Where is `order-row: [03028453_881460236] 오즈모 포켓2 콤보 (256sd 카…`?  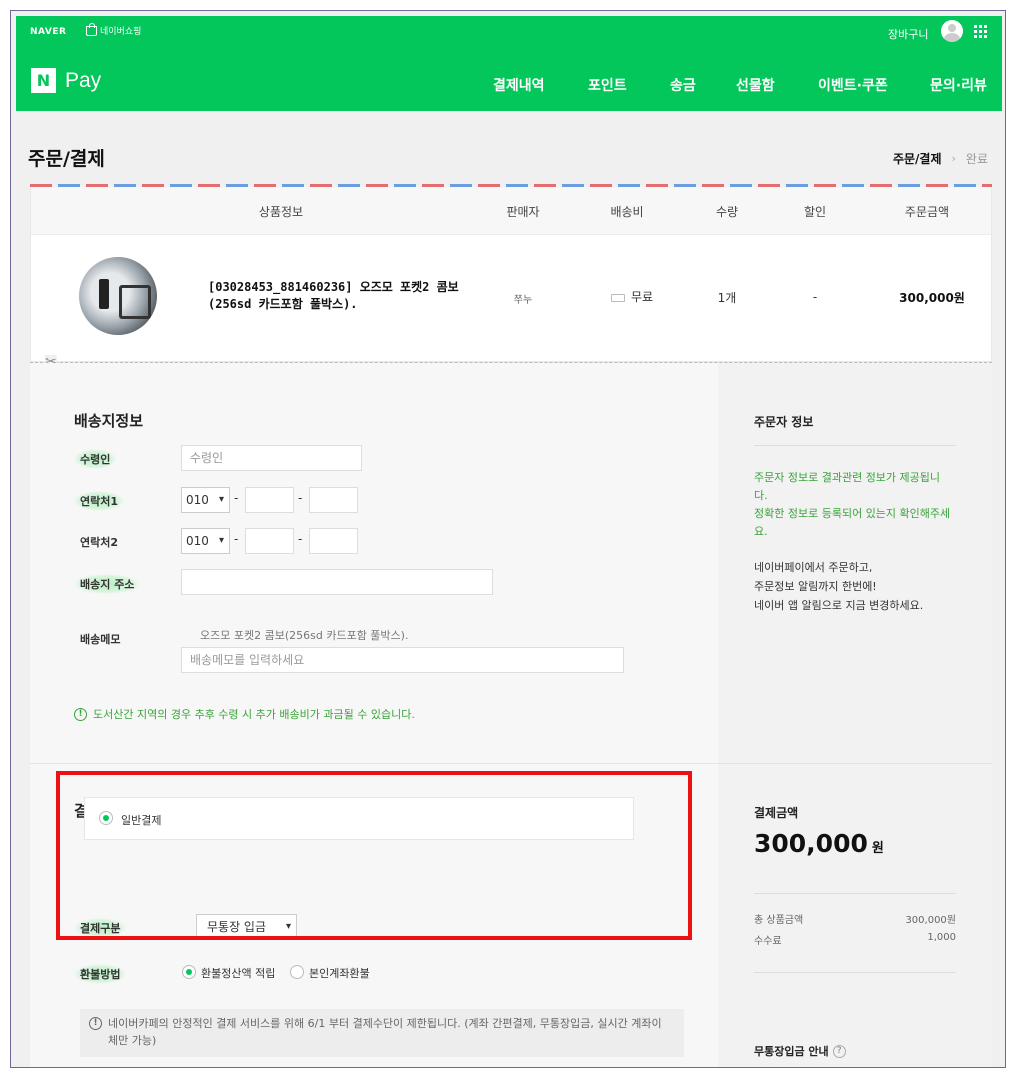 order-row: [03028453_881460236] 오즈모 포켓2 콤보 (256sd 카… is located at coordinates (511, 298).